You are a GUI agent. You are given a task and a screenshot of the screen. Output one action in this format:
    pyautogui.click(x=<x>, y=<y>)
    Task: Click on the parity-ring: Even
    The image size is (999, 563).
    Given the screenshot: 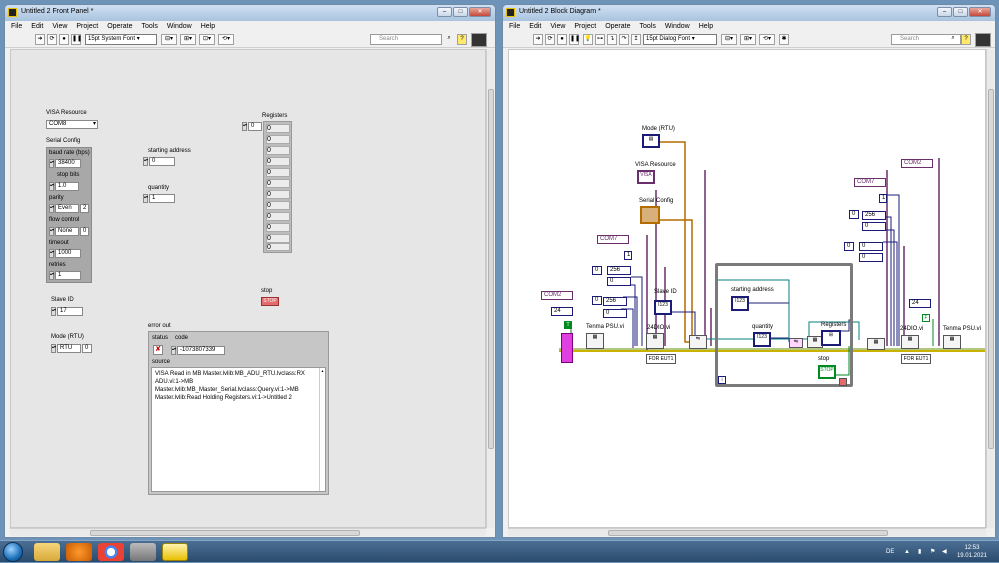 What is the action you would take?
    pyautogui.click(x=67, y=208)
    